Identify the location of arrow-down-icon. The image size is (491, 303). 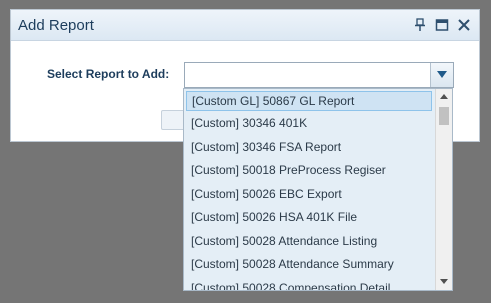
(444, 281).